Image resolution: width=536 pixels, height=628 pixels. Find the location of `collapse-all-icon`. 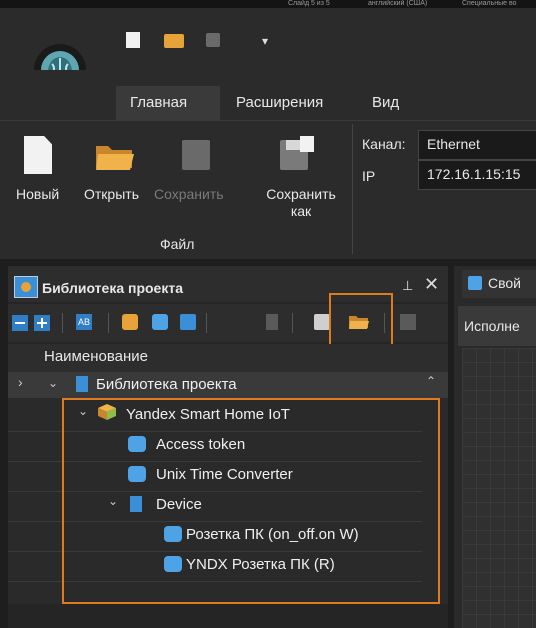

collapse-all-icon is located at coordinates (20, 323).